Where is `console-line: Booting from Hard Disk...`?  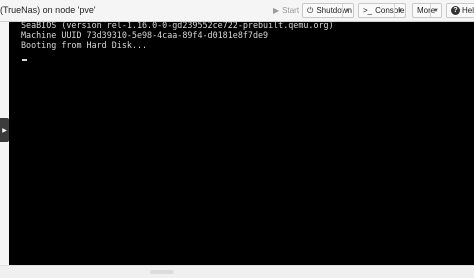 console-line: Booting from Hard Disk... is located at coordinates (84, 45).